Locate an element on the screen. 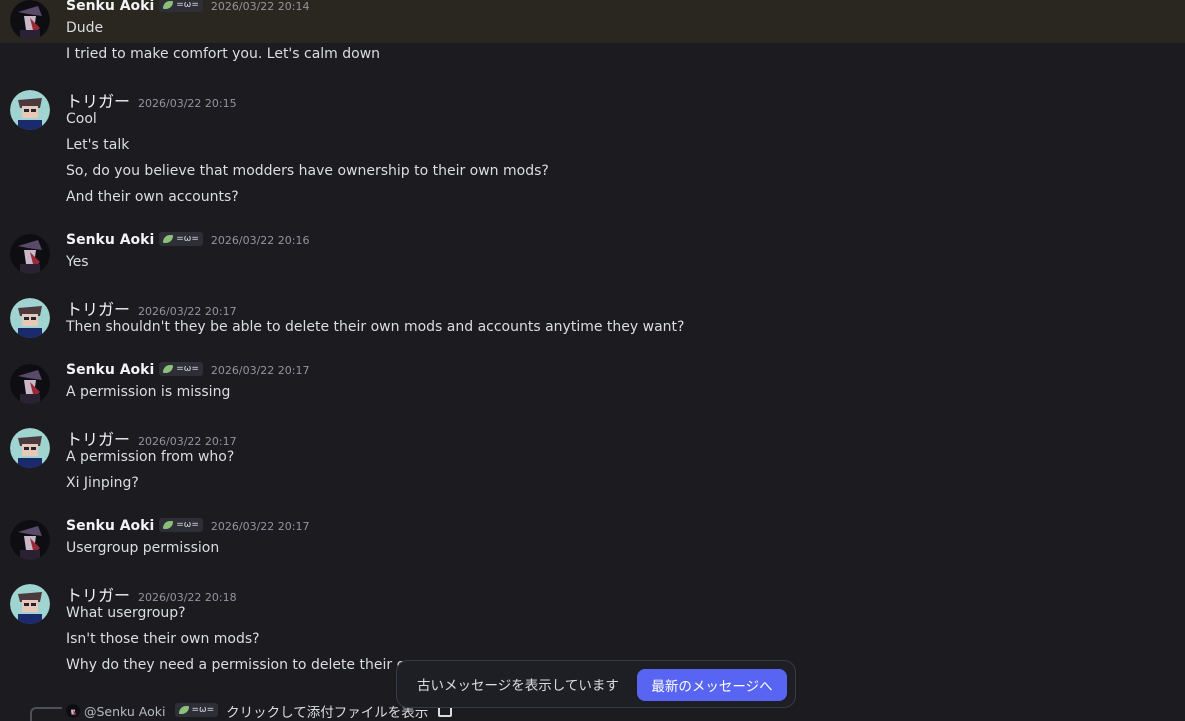 The height and width of the screenshot is (721, 1185). message-line: Cool is located at coordinates (81, 119).